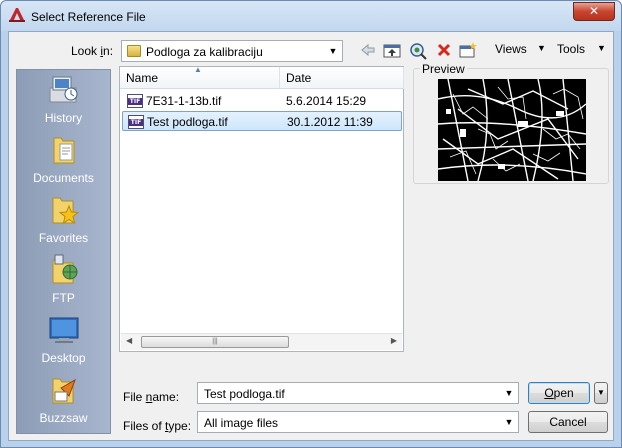  I want to click on tools-dropdown-icon: ▼, so click(601, 48).